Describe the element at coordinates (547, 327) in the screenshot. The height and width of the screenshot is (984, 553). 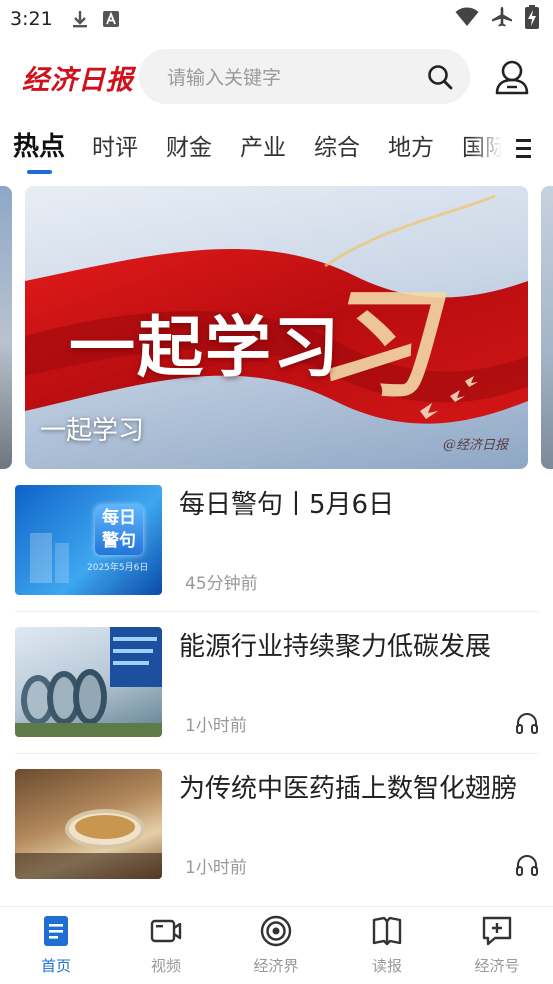
I see `banner-next-peek` at that location.